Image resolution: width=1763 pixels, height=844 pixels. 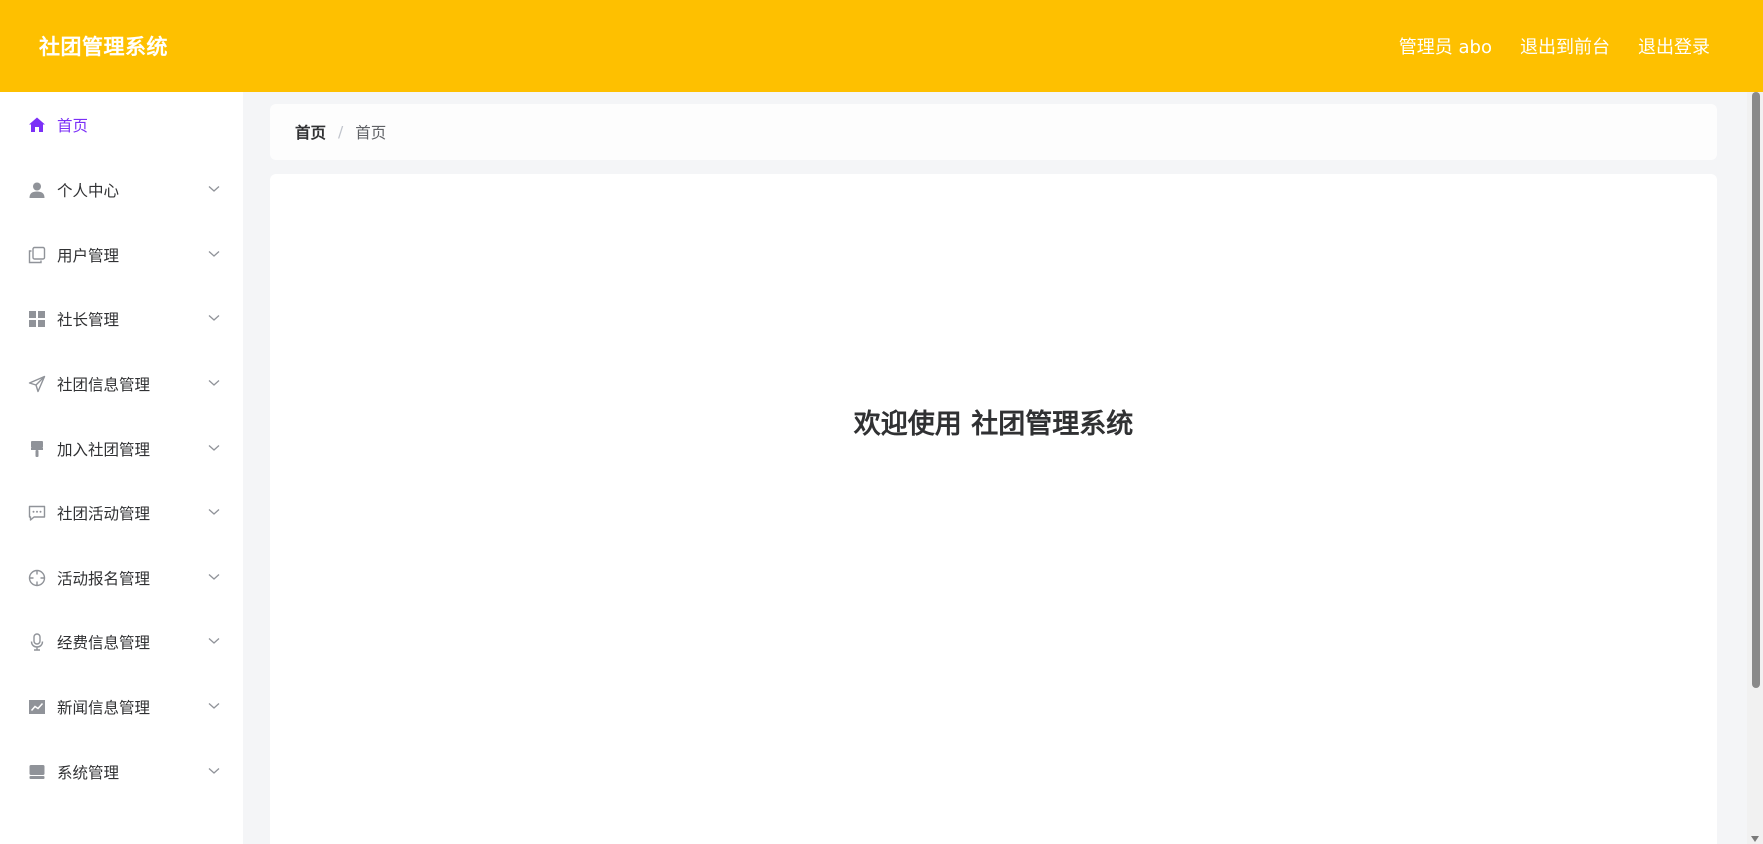 What do you see at coordinates (37, 642) in the screenshot?
I see `microphone-icon` at bounding box center [37, 642].